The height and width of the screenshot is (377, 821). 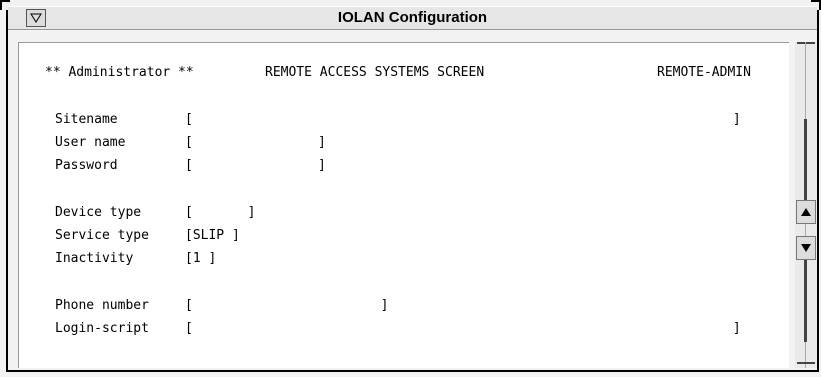 I want to click on scroll-down-button, so click(x=806, y=248).